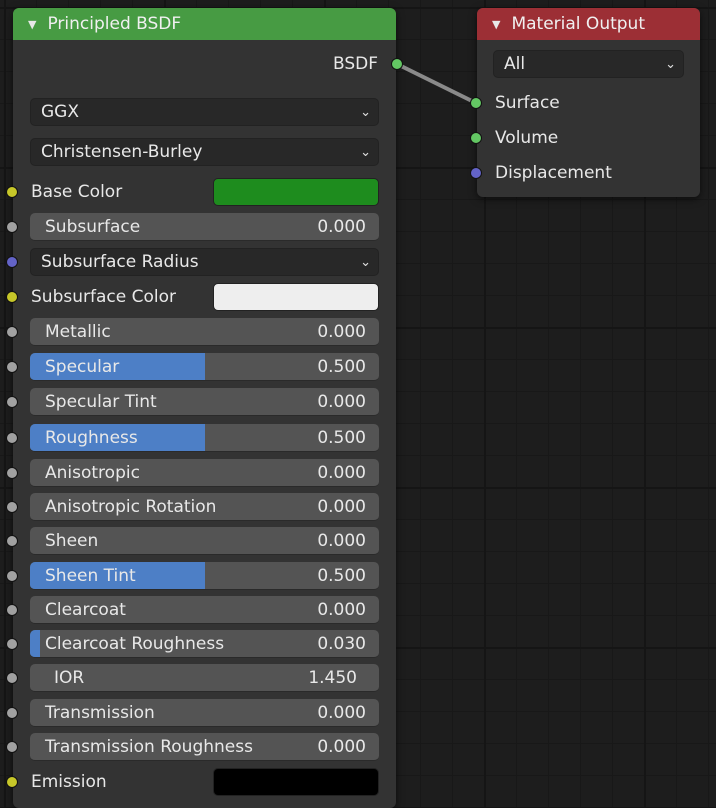  Describe the element at coordinates (131, 507) in the screenshot. I see `slider-label: Anisotropic Rotation` at that location.